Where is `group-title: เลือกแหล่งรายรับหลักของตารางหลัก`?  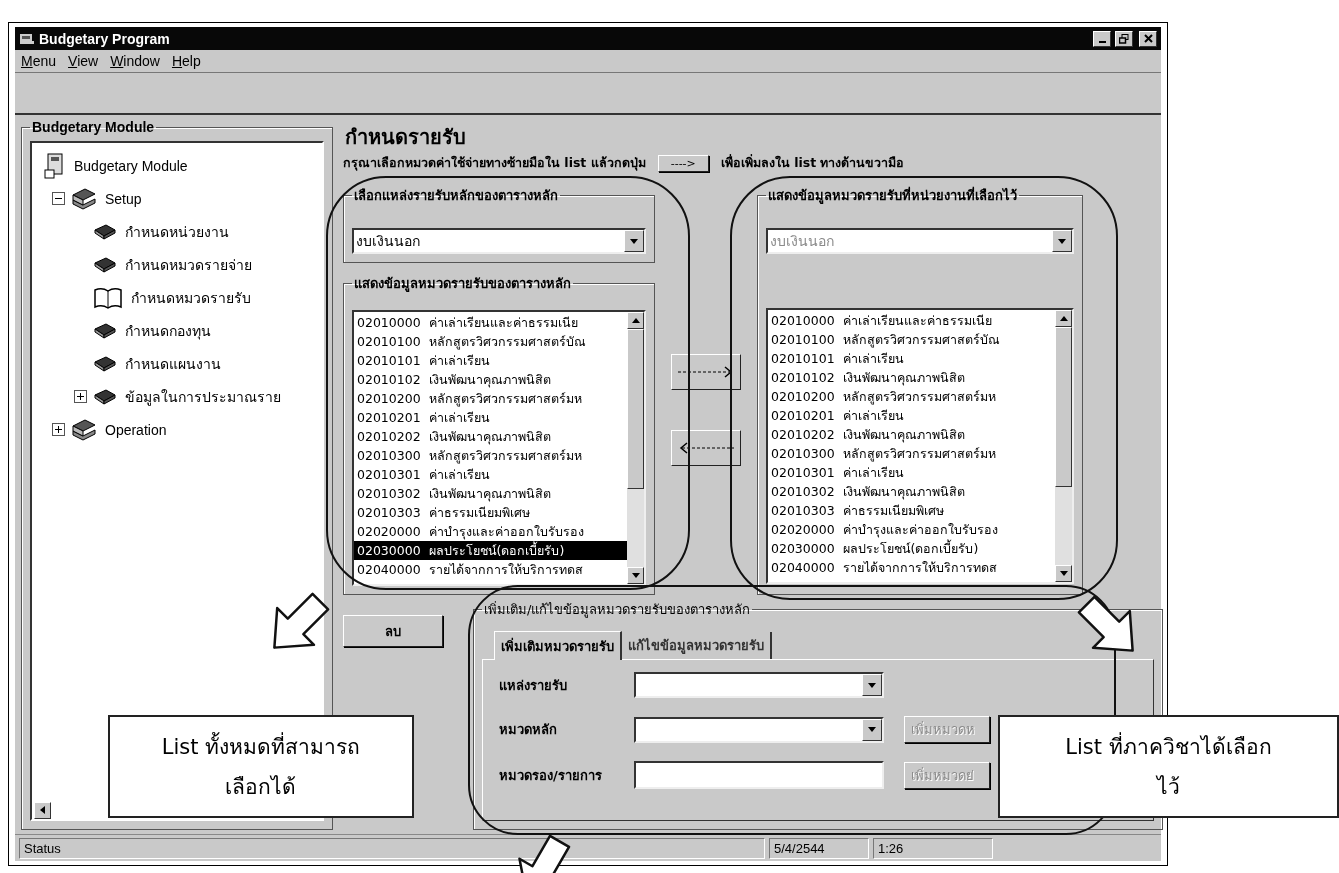 group-title: เลือกแหล่งรายรับหลักของตารางหลัก is located at coordinates (456, 196).